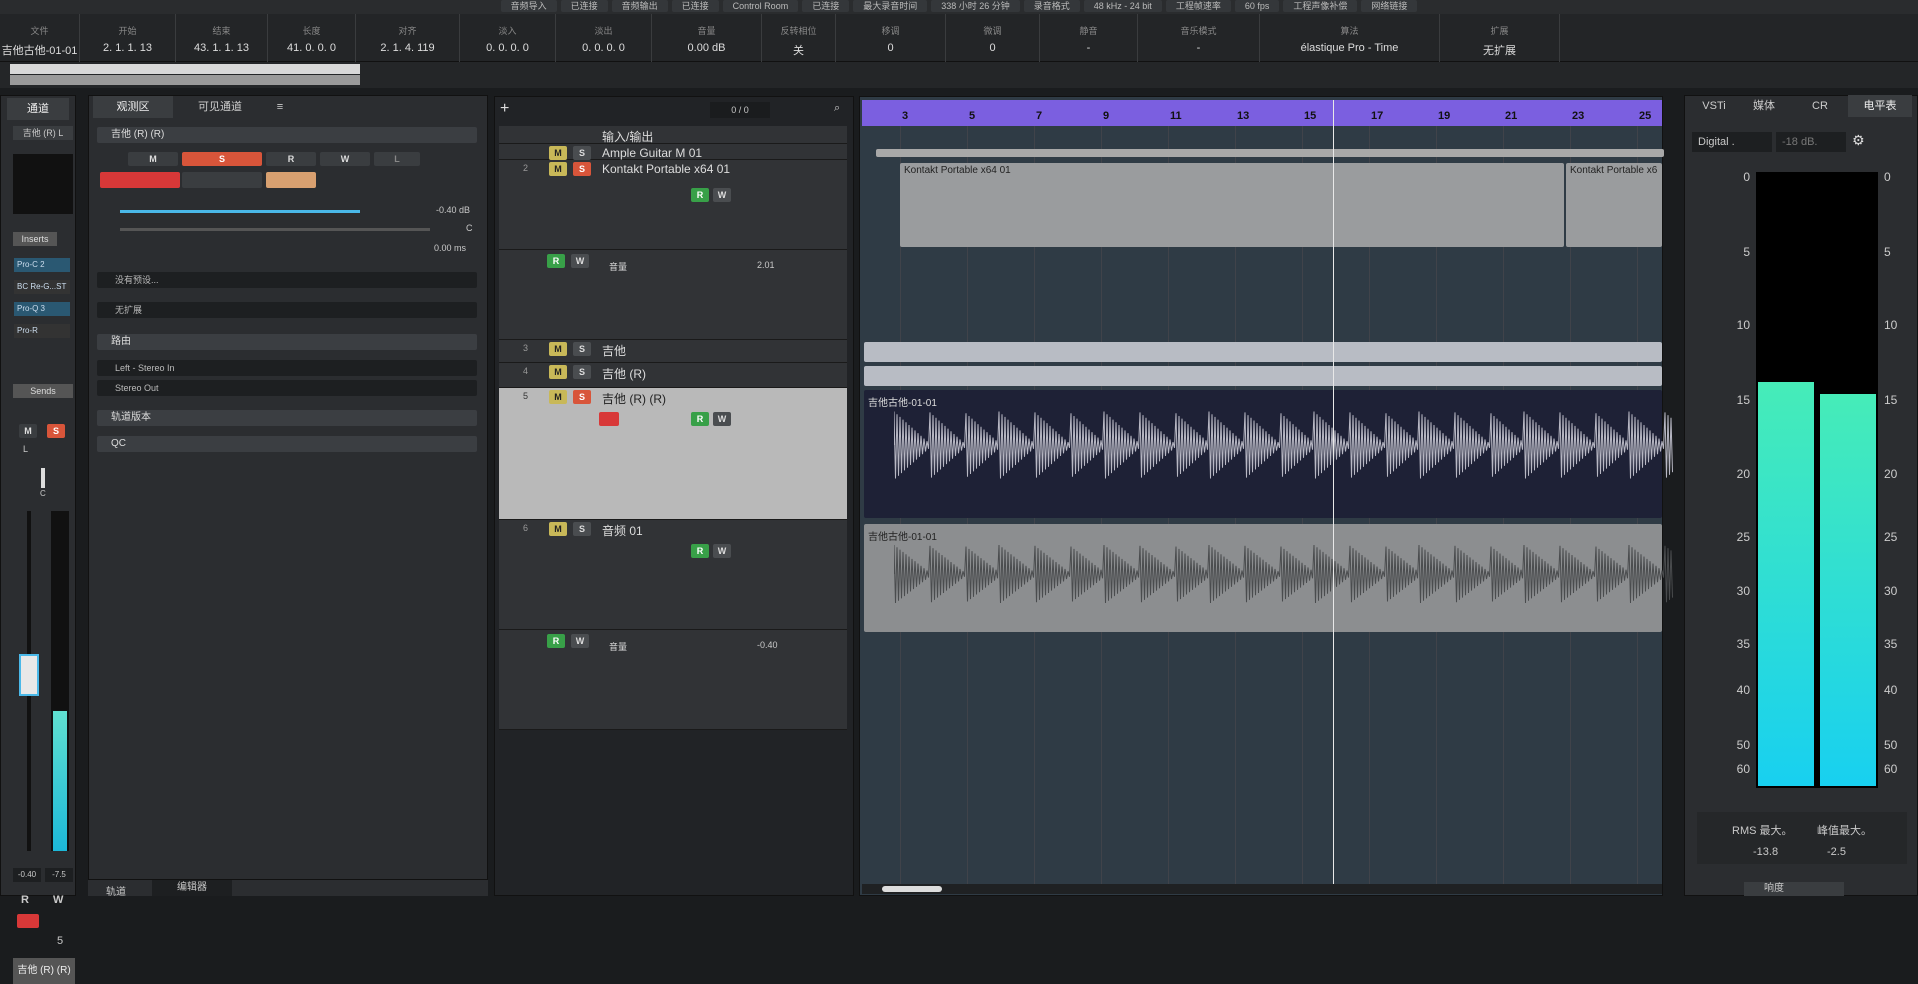 This screenshot has height=984, width=1918. Describe the element at coordinates (27, 875) in the screenshot. I see `channel-volume-readout: -0.40` at that location.